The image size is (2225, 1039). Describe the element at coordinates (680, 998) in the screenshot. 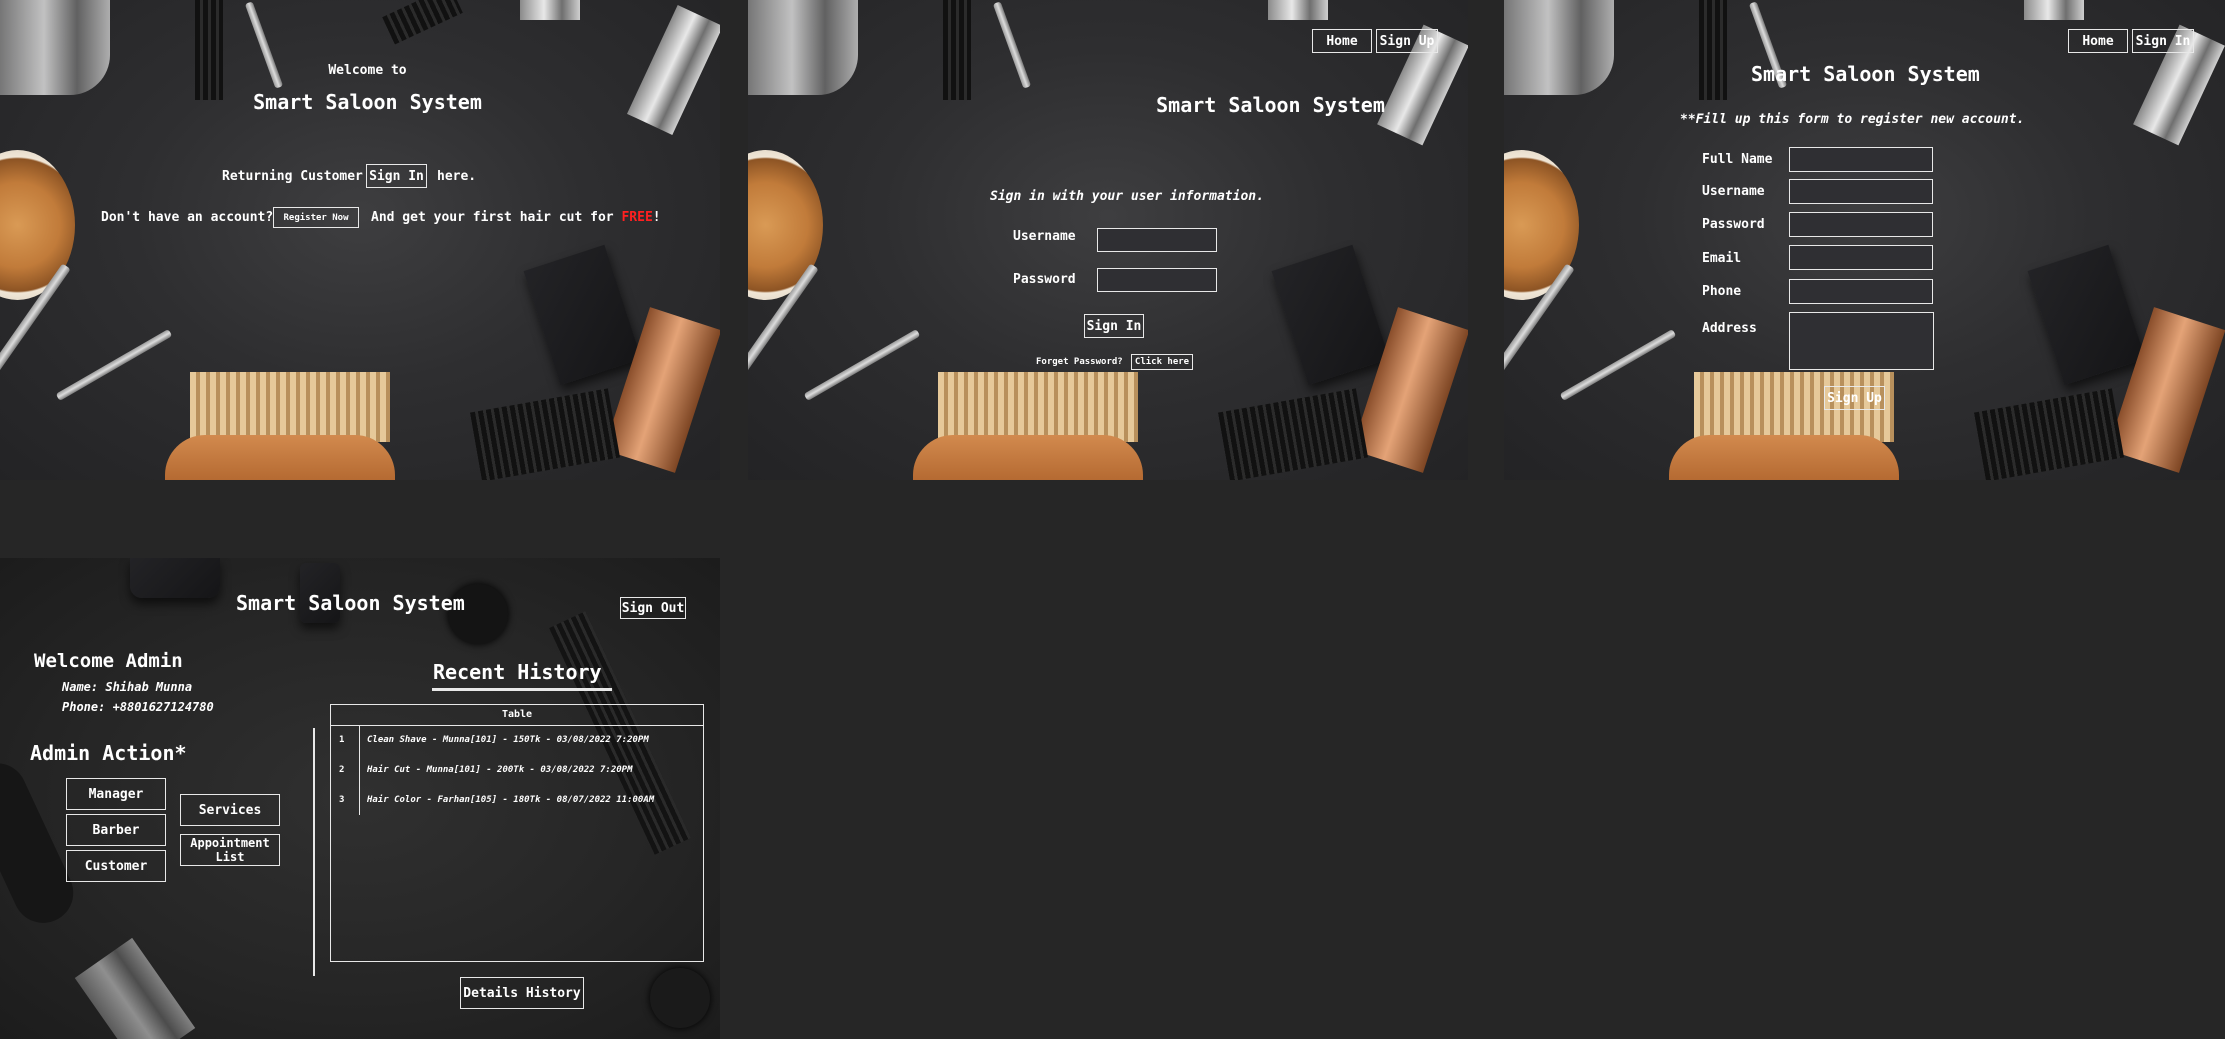

I see `jar-image` at that location.